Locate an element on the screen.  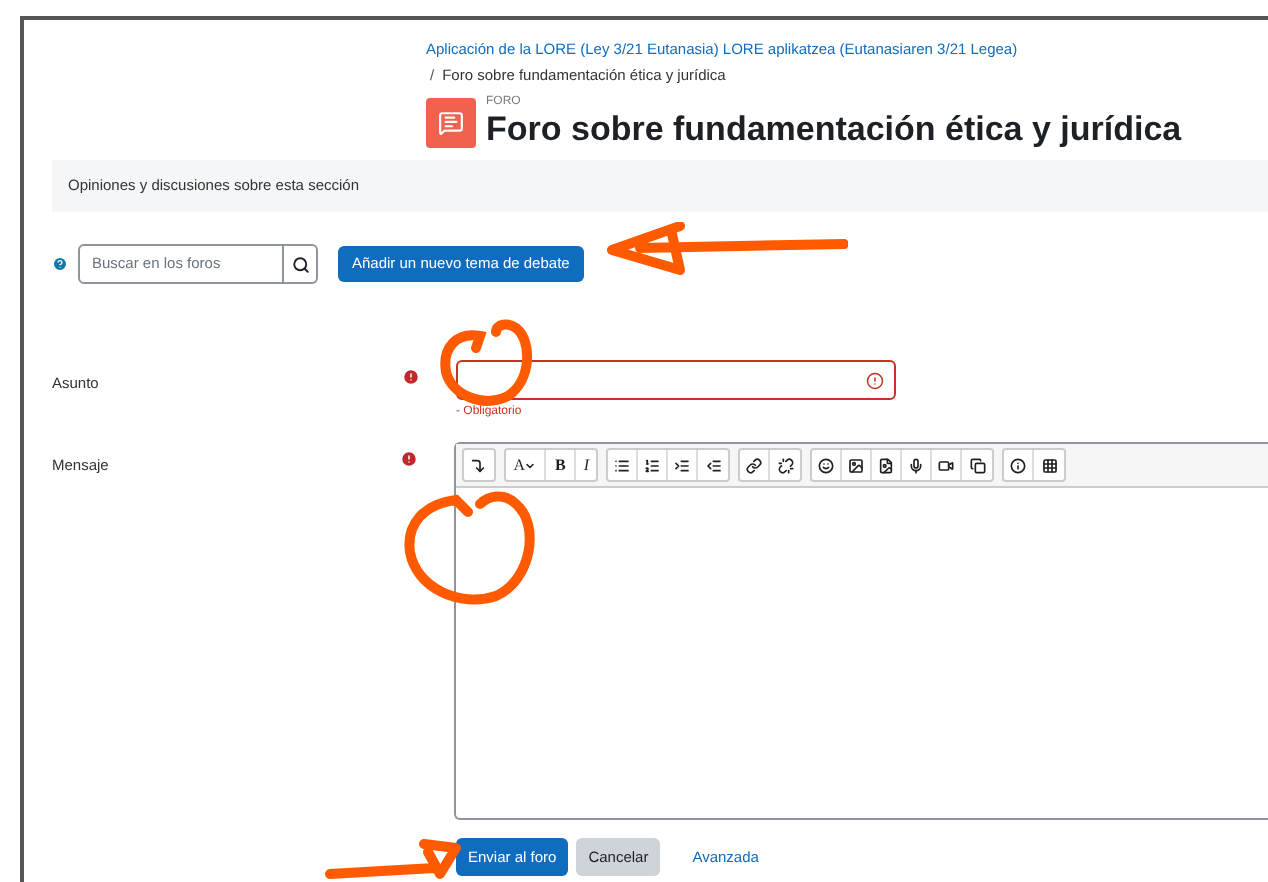
subject-field is located at coordinates (676, 380).